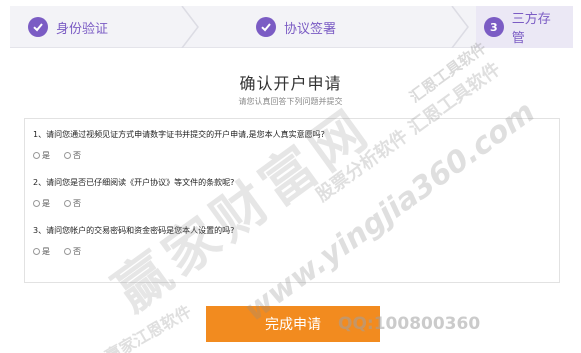 The width and height of the screenshot is (581, 353). I want to click on step-label: 协议签署, so click(310, 29).